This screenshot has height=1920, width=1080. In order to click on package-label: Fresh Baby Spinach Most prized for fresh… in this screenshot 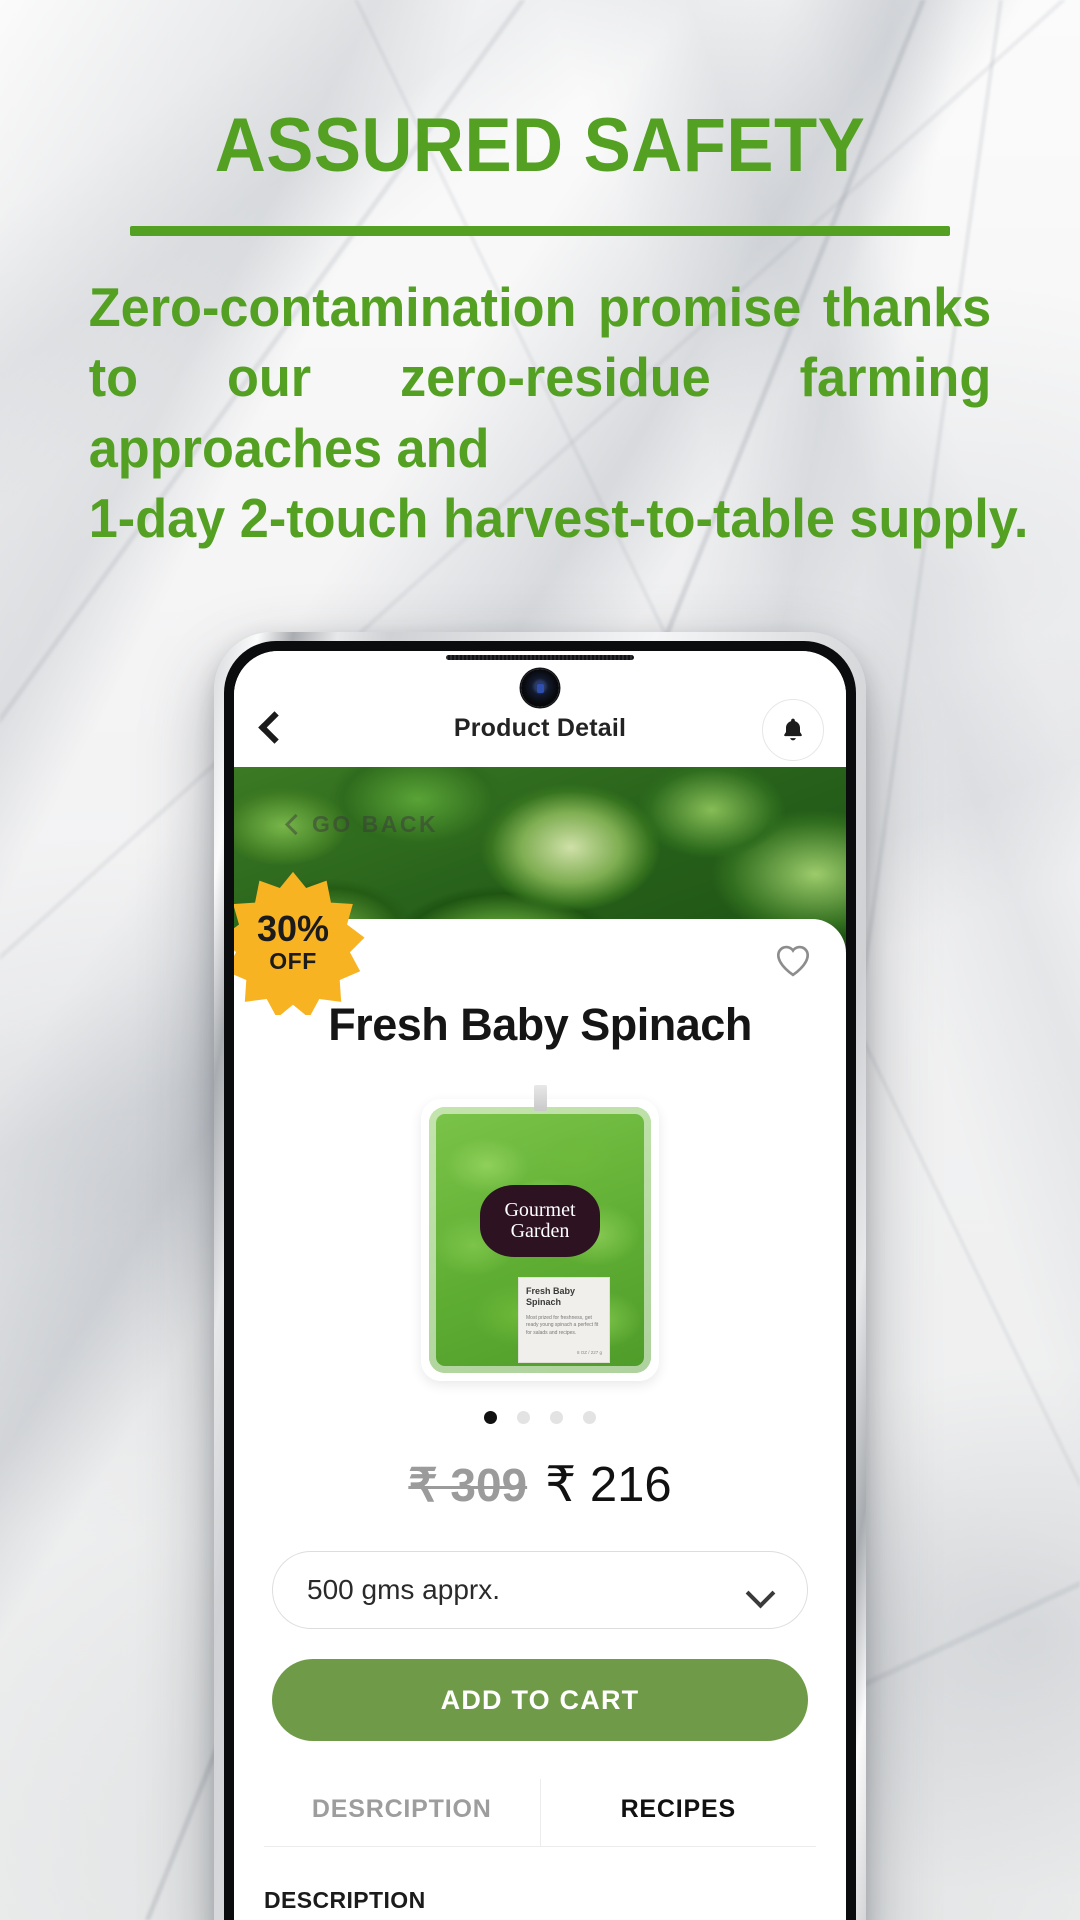, I will do `click(564, 1320)`.